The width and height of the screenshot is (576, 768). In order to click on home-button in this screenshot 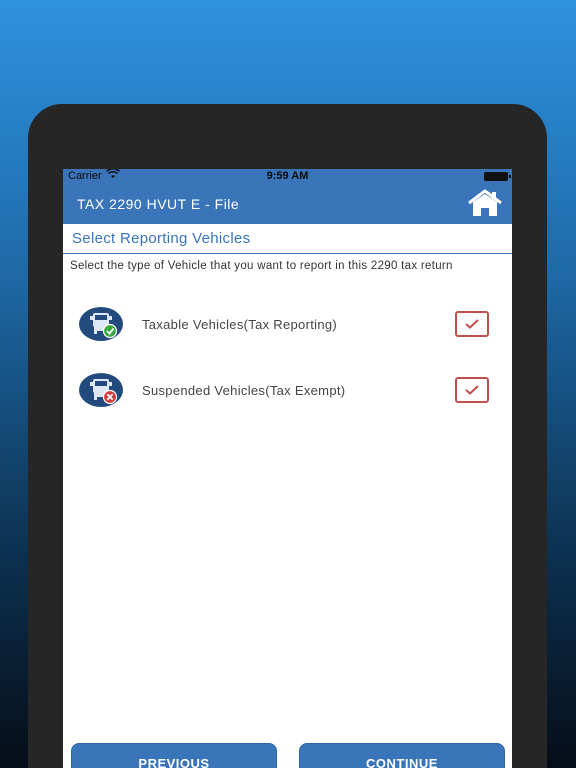, I will do `click(485, 203)`.